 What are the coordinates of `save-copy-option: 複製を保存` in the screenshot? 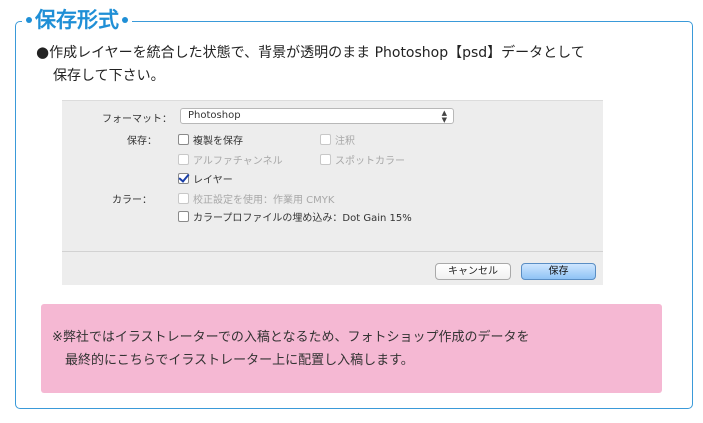 It's located at (210, 139).